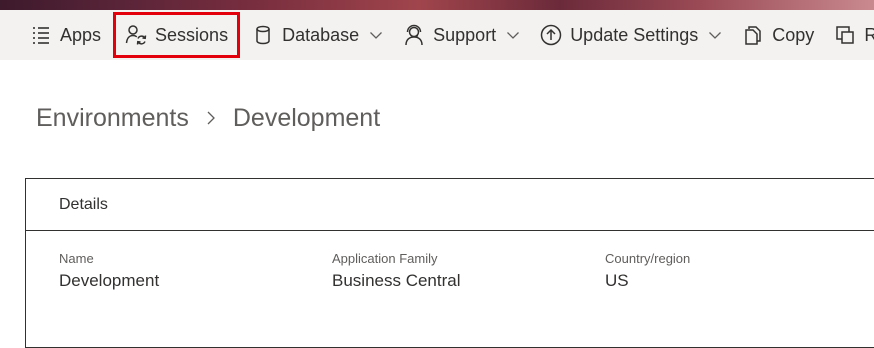 The image size is (874, 348). What do you see at coordinates (465, 34) in the screenshot?
I see `support-label: Support` at bounding box center [465, 34].